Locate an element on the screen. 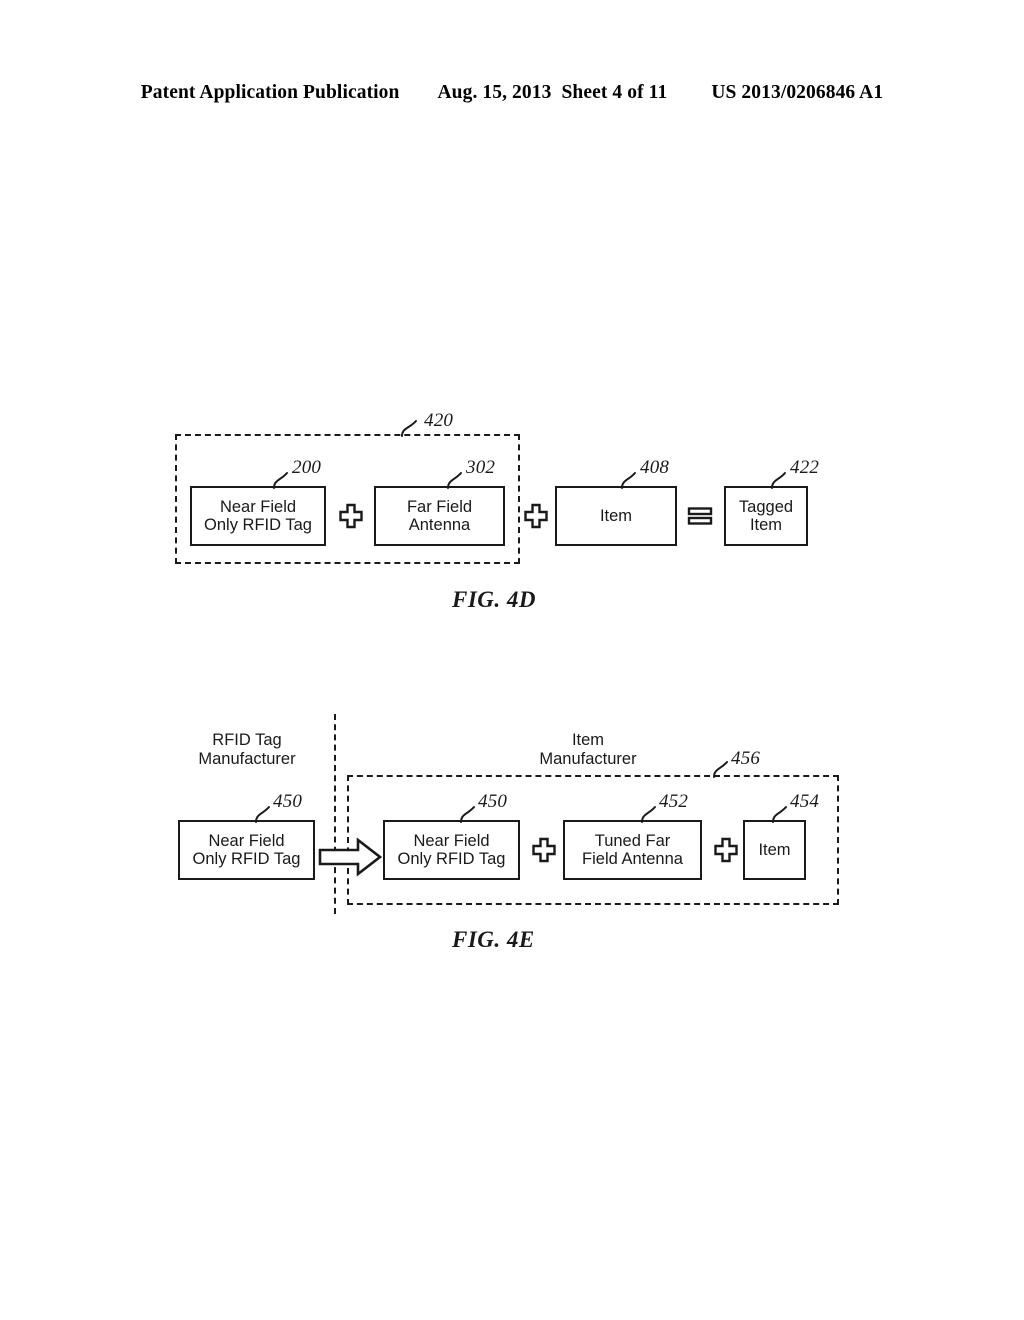 This screenshot has width=1024, height=1320. node-label-line1: Item is located at coordinates (774, 849).